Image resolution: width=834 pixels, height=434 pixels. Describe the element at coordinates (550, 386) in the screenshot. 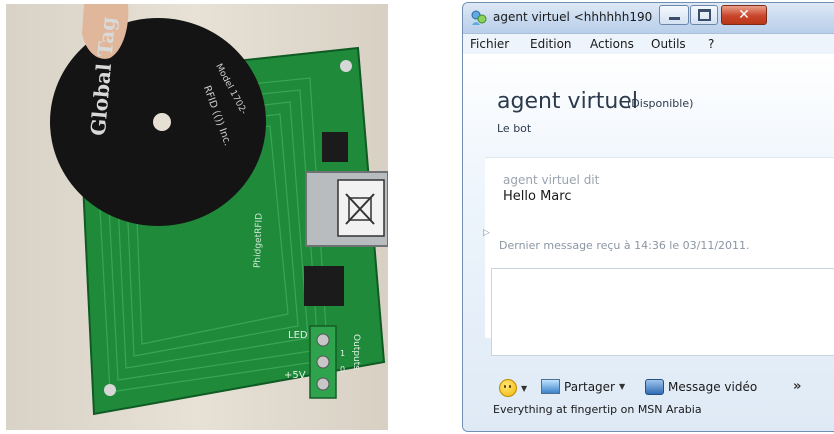

I see `share-icon` at that location.